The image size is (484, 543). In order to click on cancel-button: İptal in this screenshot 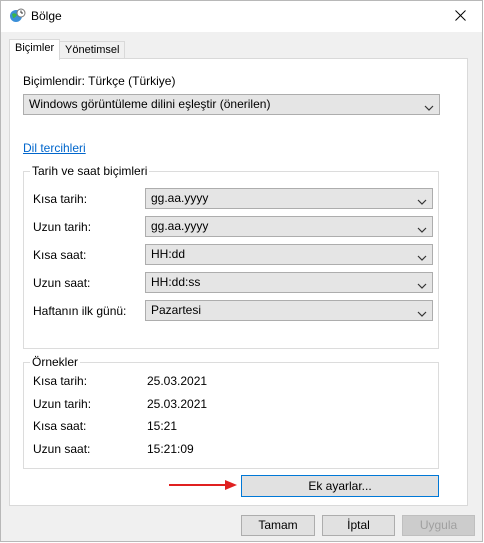, I will do `click(358, 525)`.